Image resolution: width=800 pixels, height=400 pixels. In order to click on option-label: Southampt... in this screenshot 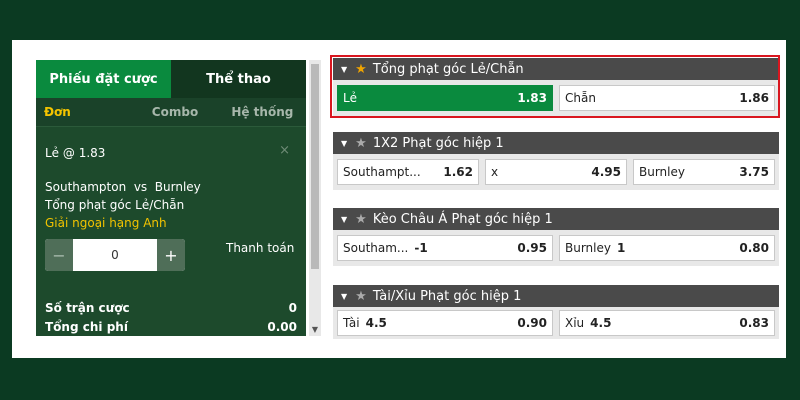, I will do `click(382, 172)`.